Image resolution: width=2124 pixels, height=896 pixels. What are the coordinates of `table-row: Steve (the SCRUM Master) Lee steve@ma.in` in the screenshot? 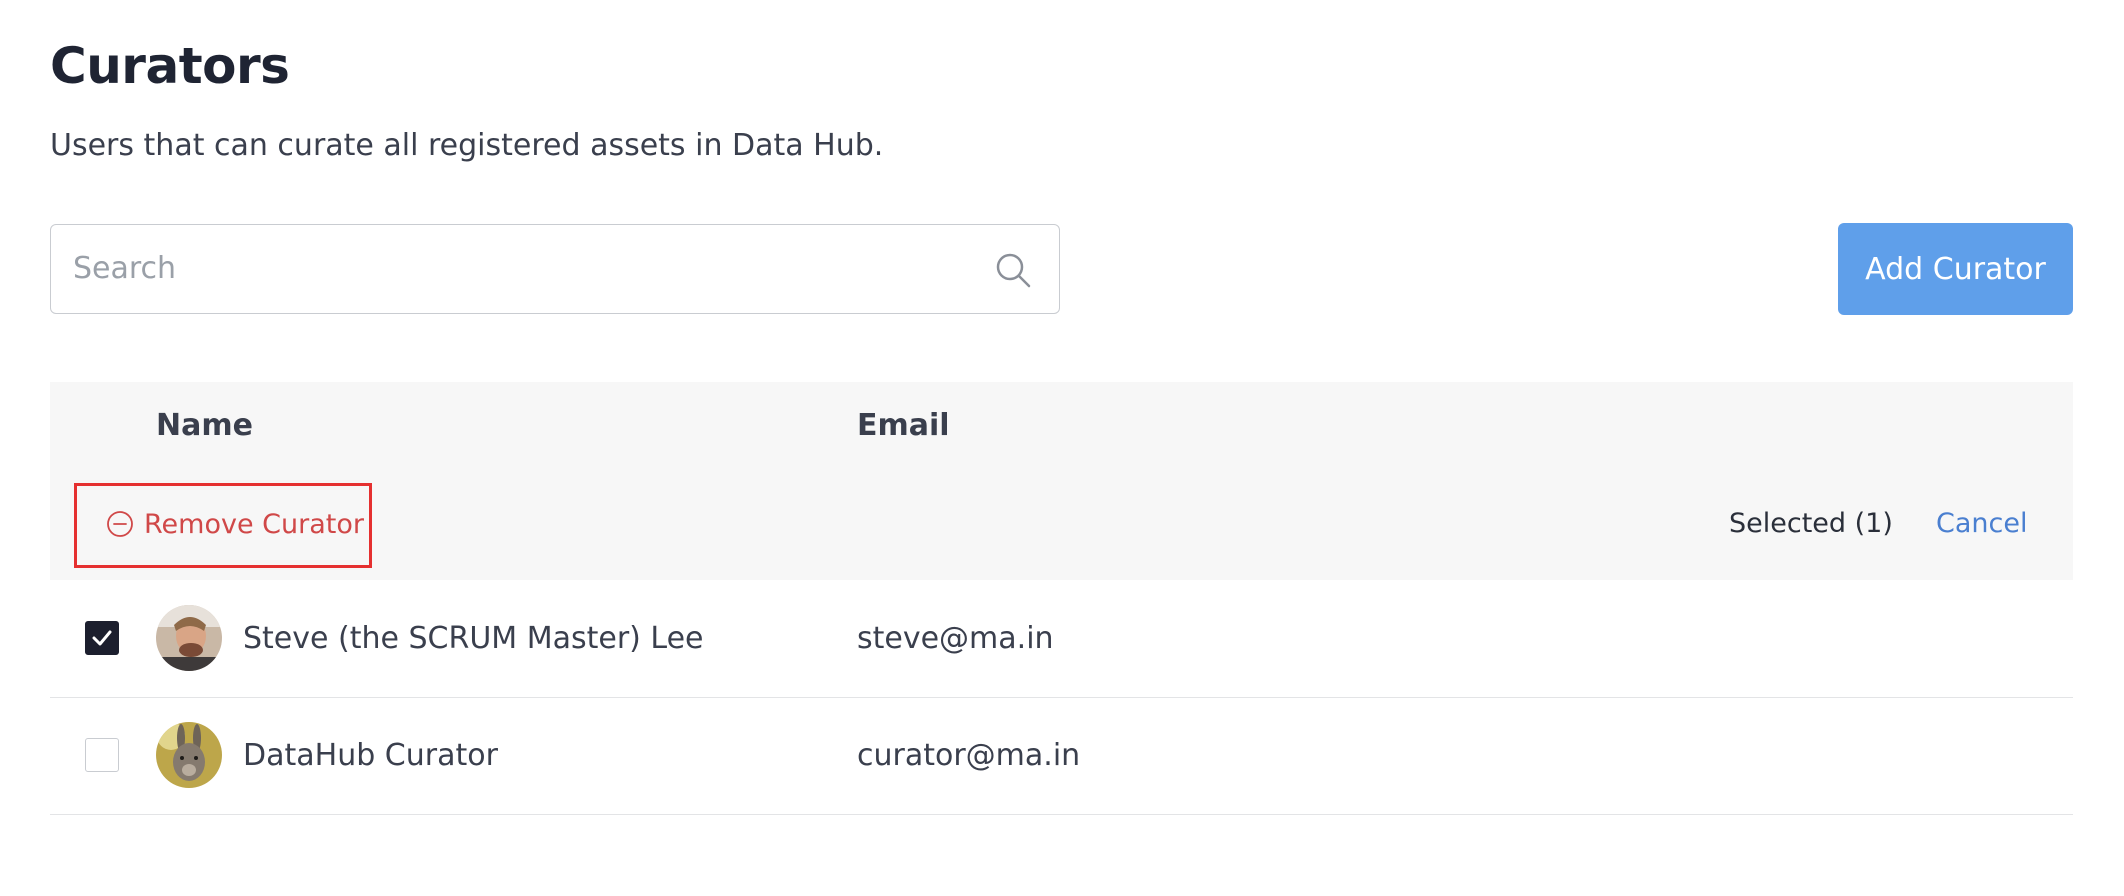 It's located at (1061, 639).